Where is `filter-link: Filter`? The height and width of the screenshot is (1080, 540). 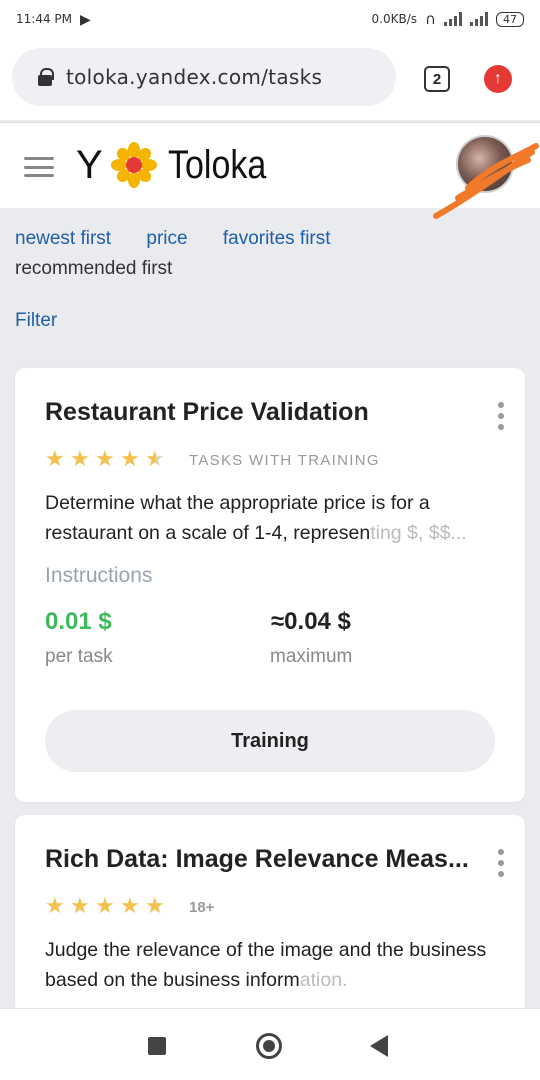
filter-link: Filter is located at coordinates (36, 321).